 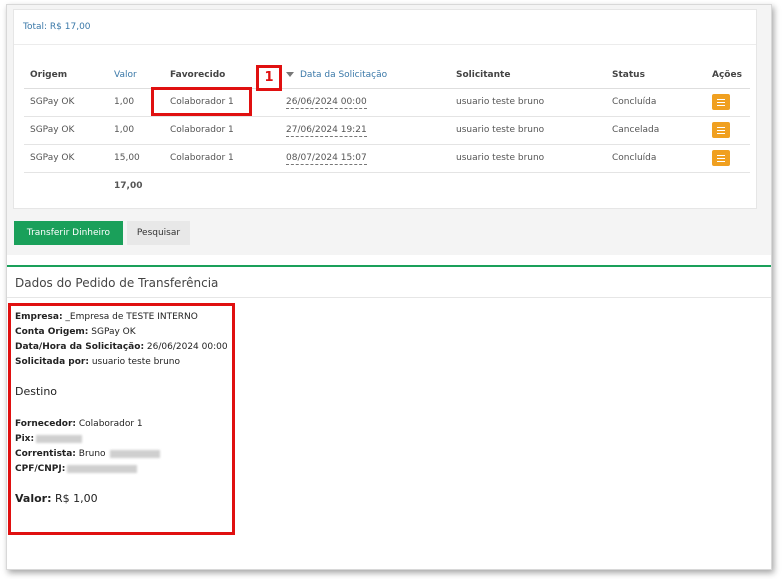 What do you see at coordinates (728, 75) in the screenshot?
I see `col-acoes: Ações` at bounding box center [728, 75].